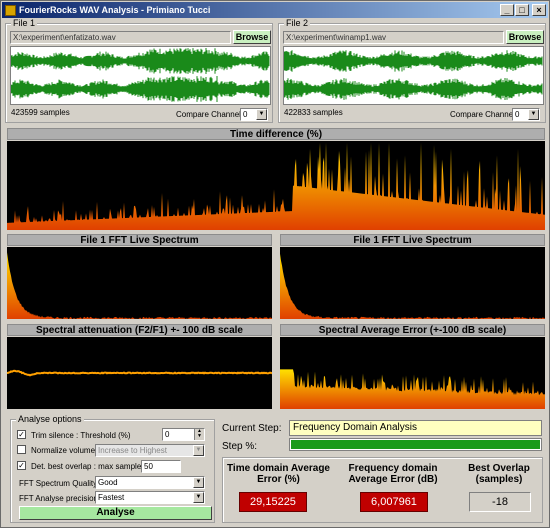 The width and height of the screenshot is (550, 528). I want to click on normalize-select: Increase to Highest ▼, so click(150, 450).